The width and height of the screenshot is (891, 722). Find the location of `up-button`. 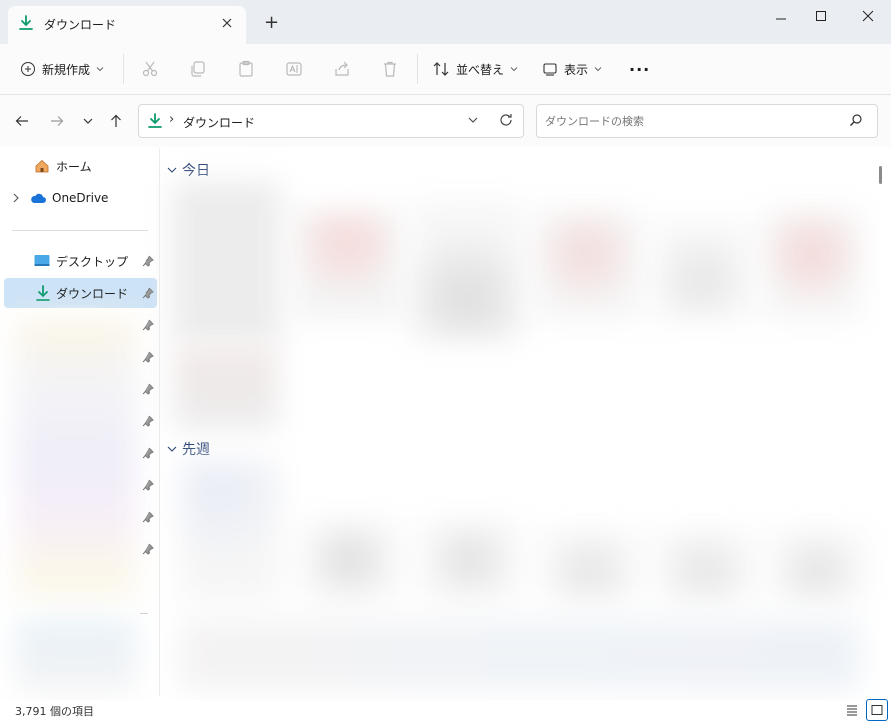

up-button is located at coordinates (116, 121).